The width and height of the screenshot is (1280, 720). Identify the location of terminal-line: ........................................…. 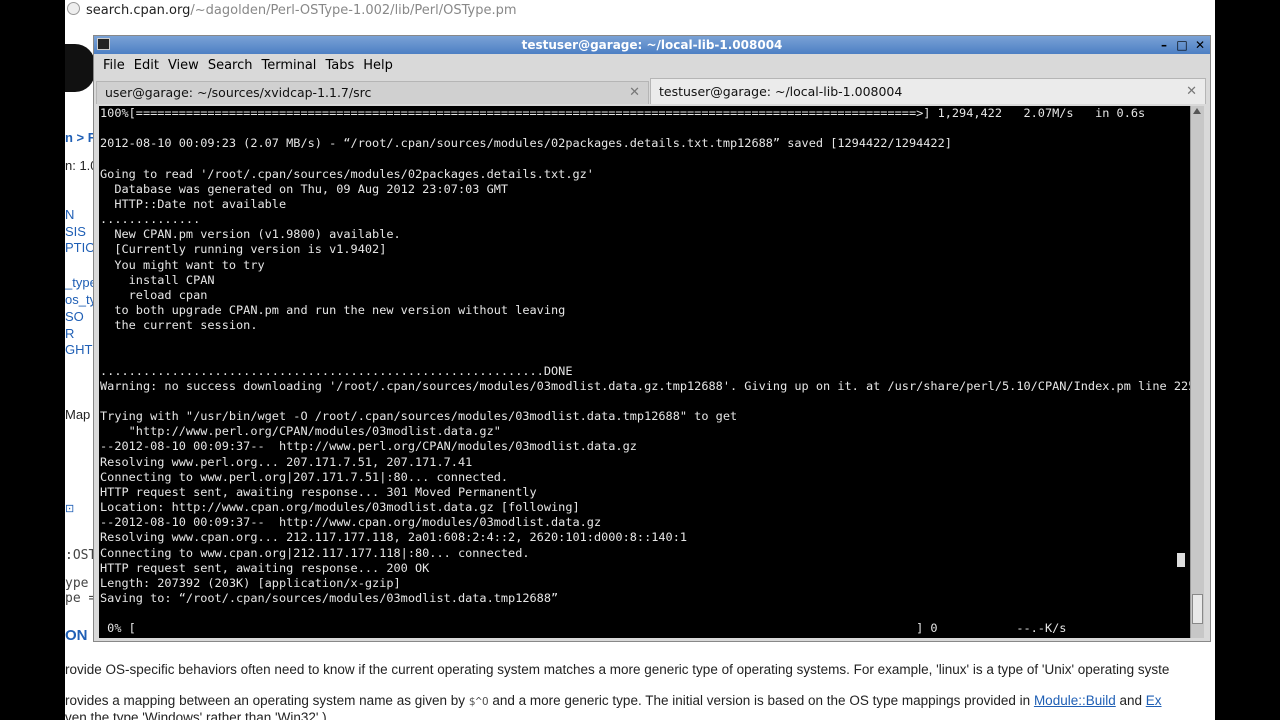
(336, 370).